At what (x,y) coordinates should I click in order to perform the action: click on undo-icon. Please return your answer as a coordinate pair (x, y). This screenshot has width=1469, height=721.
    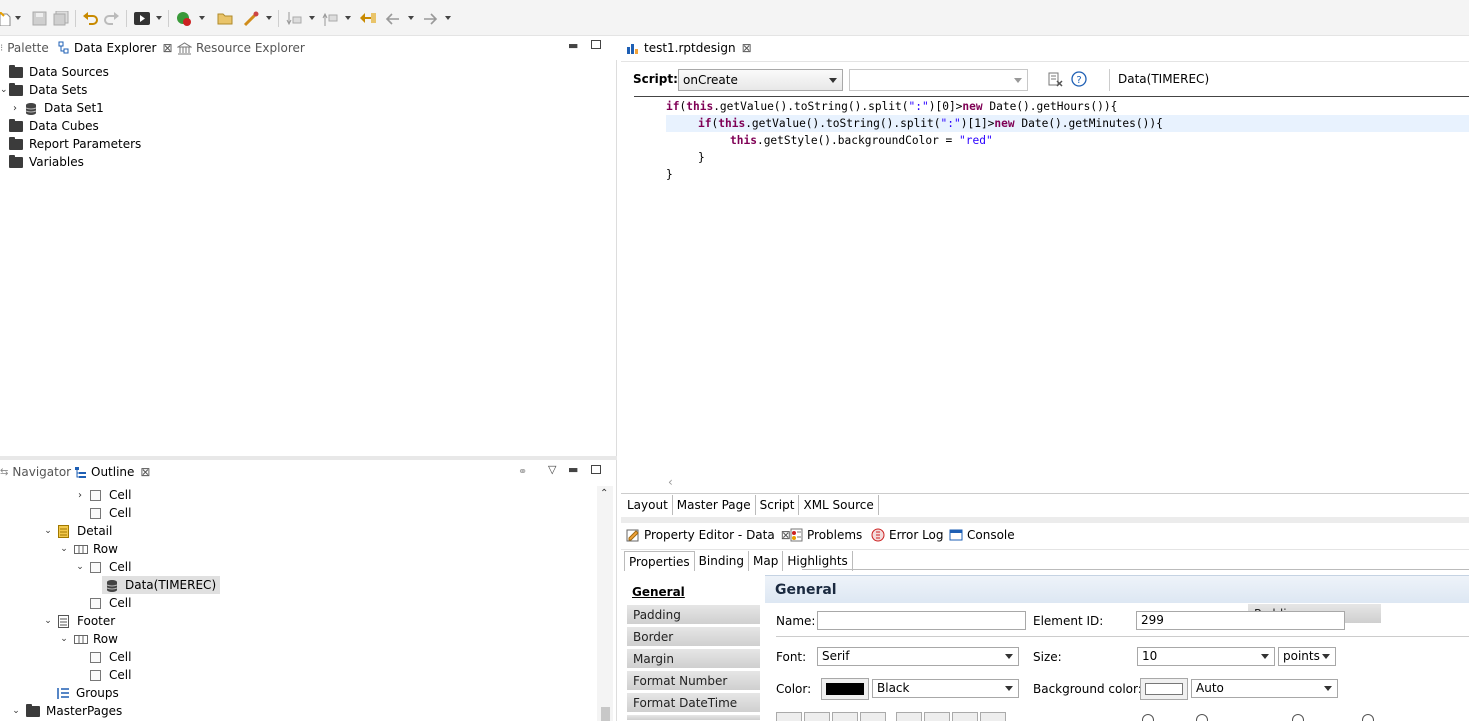
    Looking at the image, I should click on (90, 18).